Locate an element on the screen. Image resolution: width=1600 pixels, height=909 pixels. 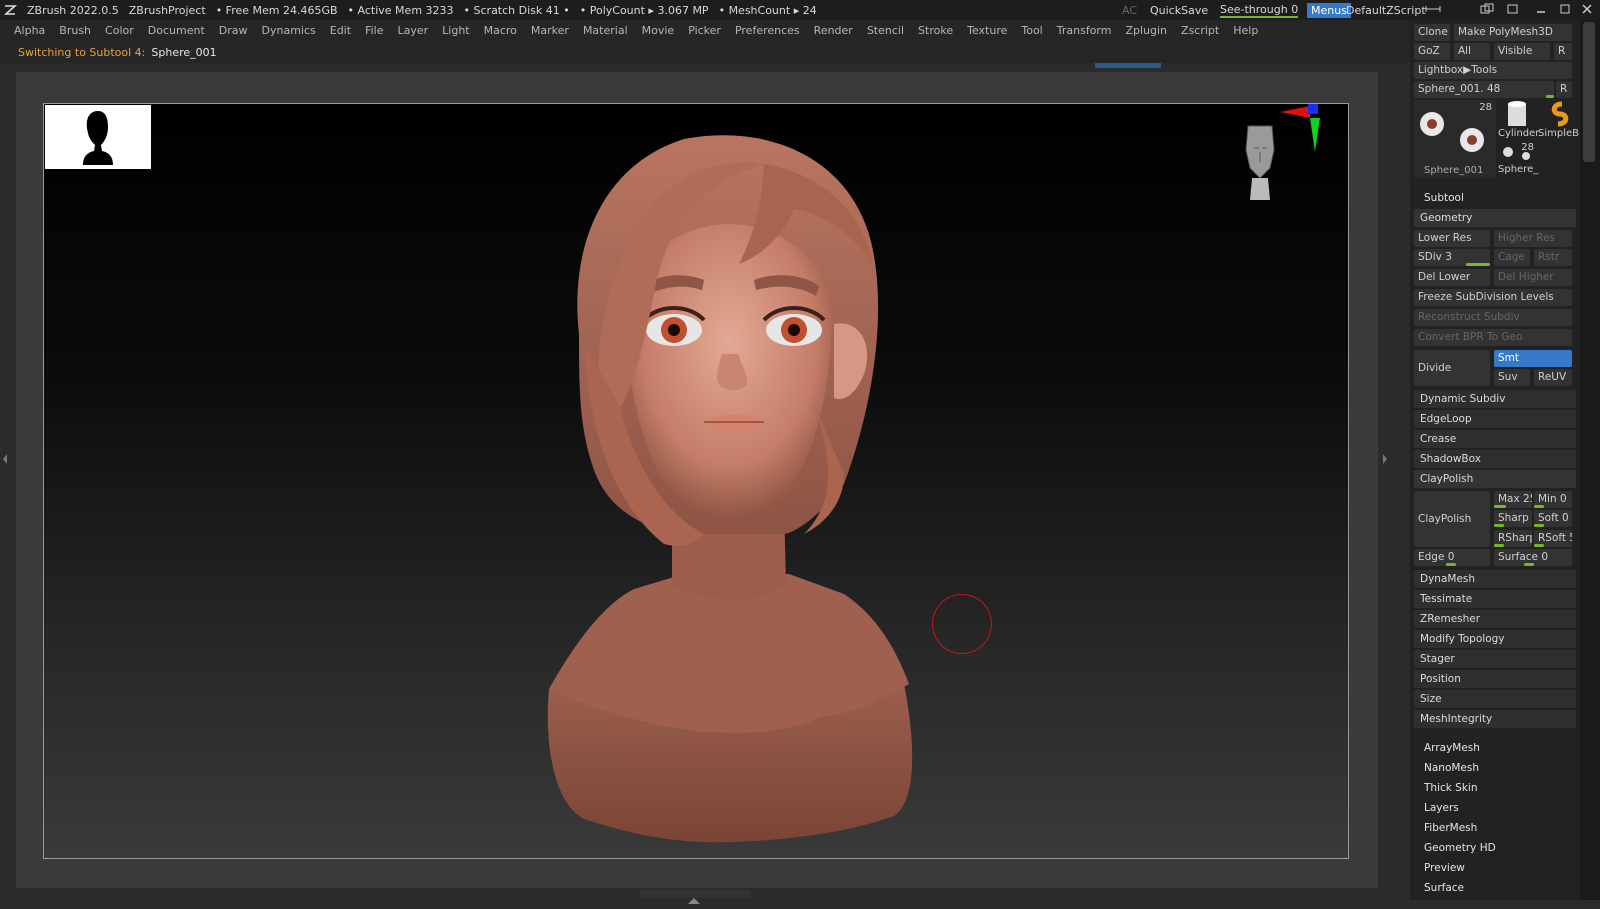
menu-render: Render is located at coordinates (833, 30).